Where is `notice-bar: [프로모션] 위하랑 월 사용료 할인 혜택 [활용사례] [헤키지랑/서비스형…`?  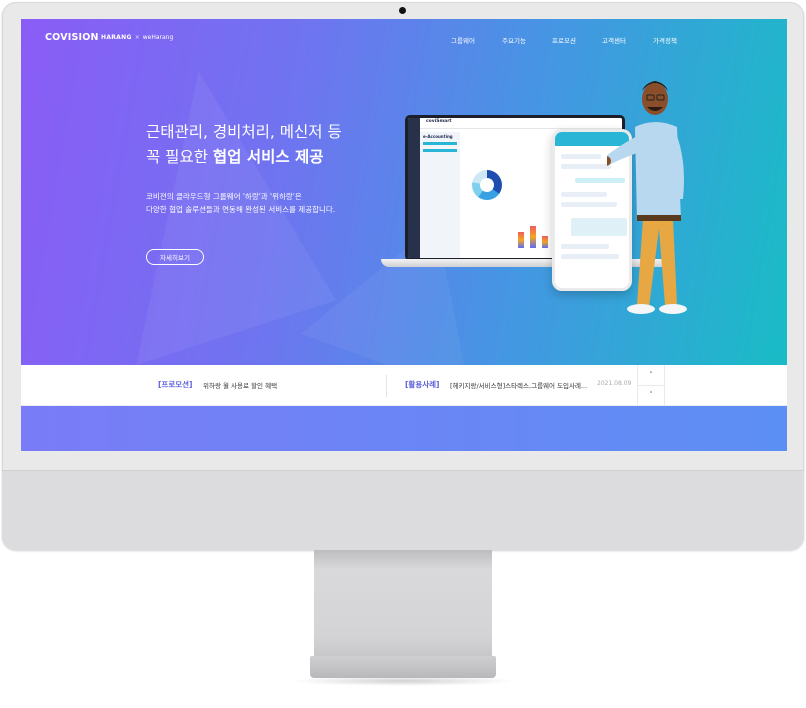
notice-bar: [프로모션] 위하랑 월 사용료 할인 혜택 [활용사례] [헤키지랑/서비스형… is located at coordinates (404, 385).